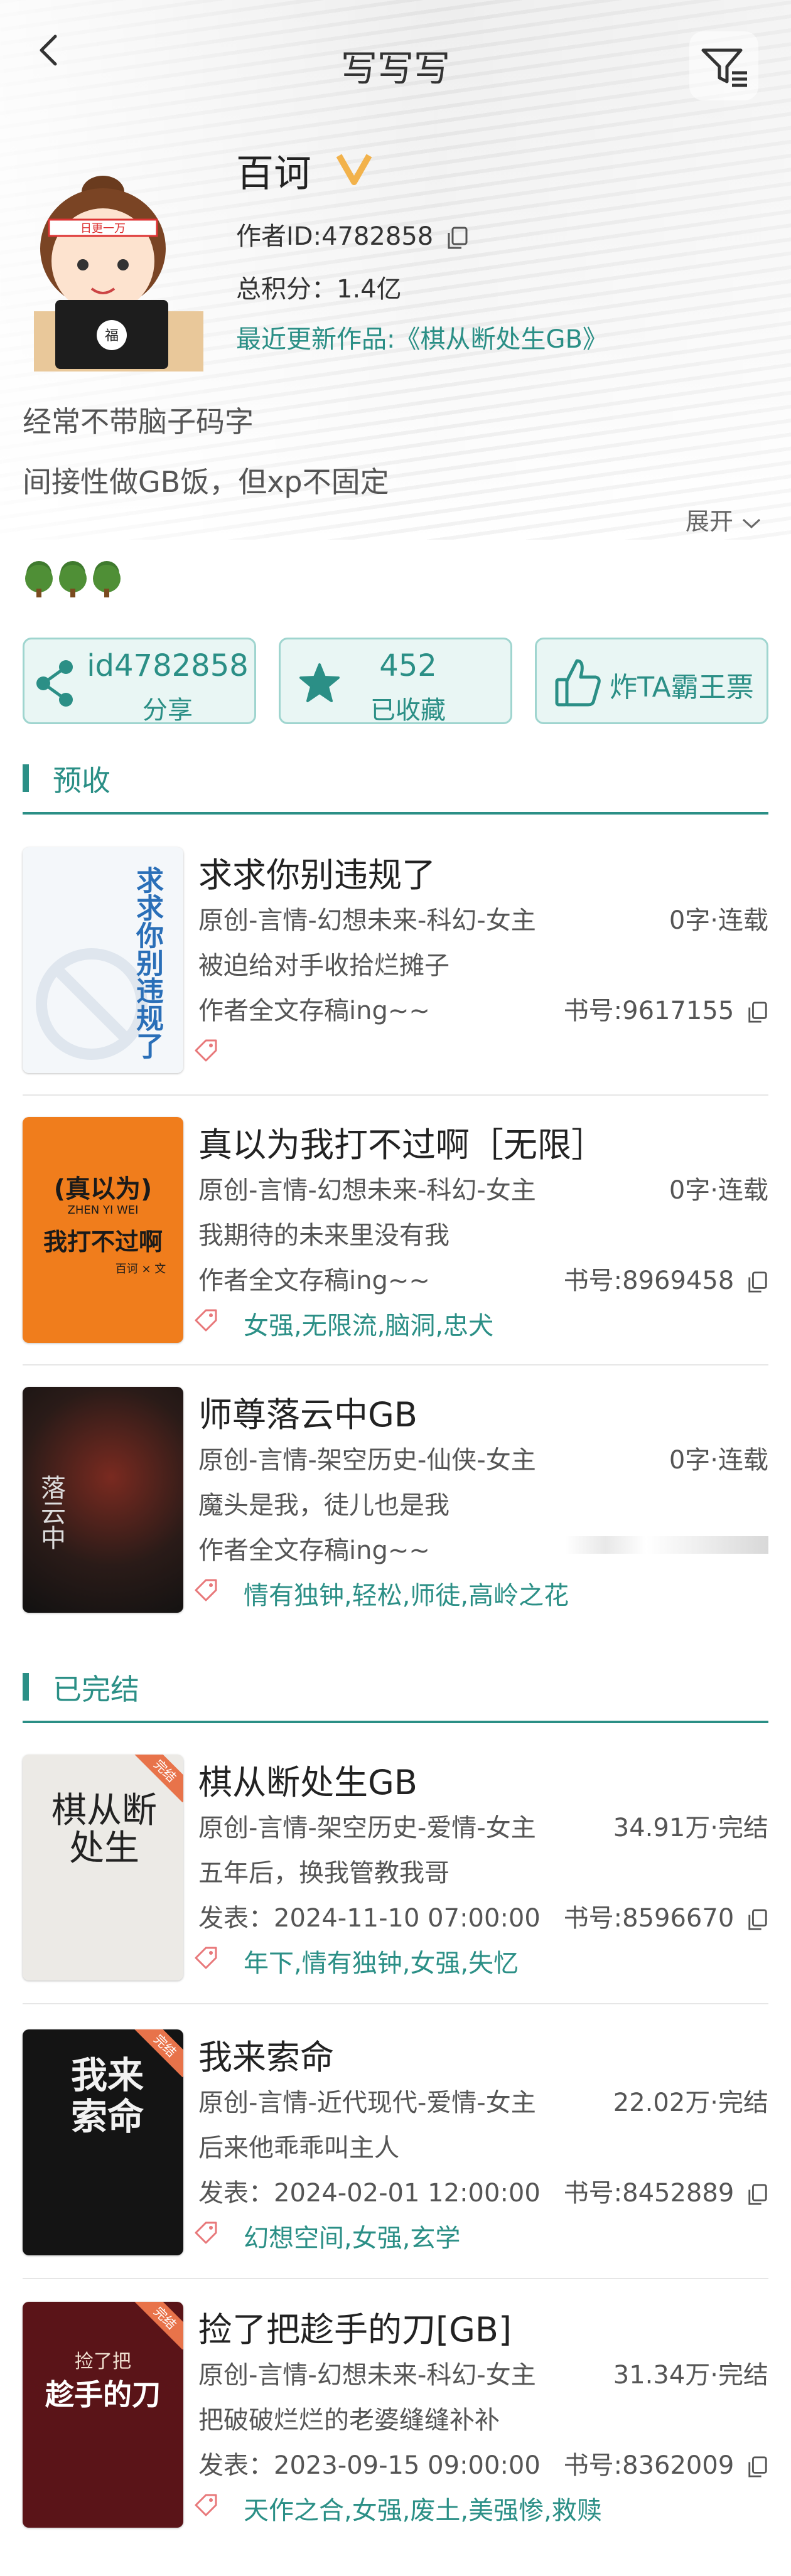 Image resolution: width=791 pixels, height=2576 pixels. I want to click on book-desc: 被迫给对手收拾烂摊子, so click(323, 965).